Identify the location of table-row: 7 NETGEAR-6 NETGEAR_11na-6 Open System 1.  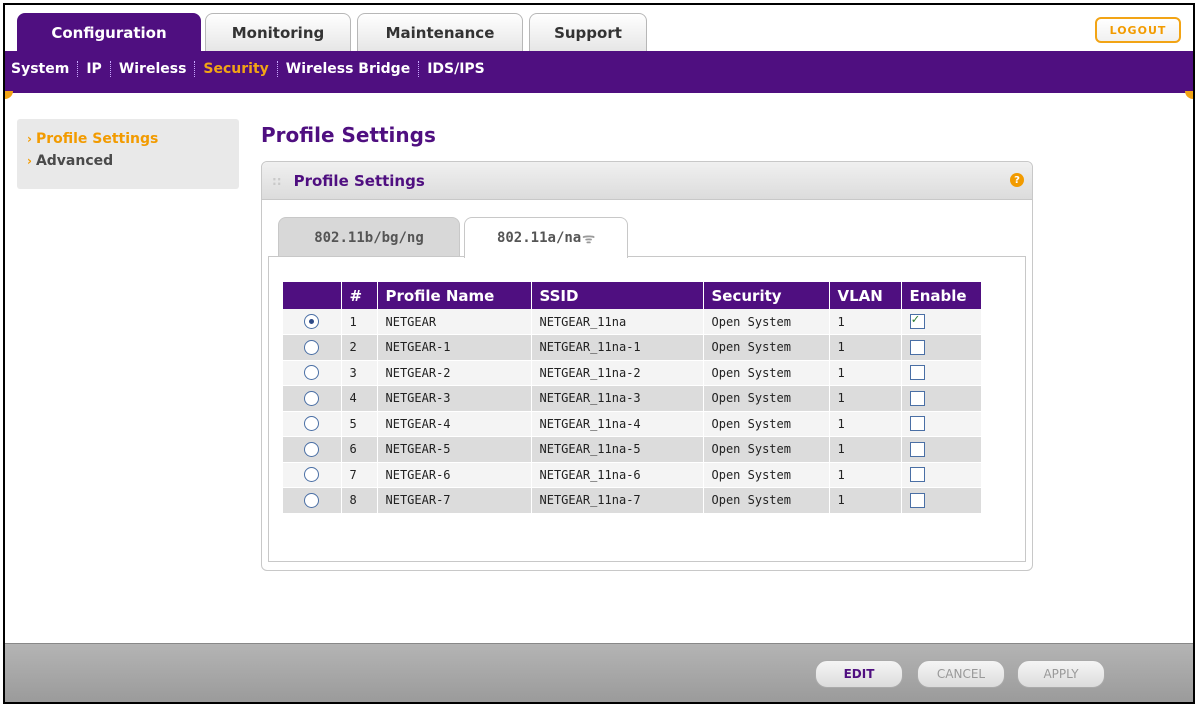
(632, 475).